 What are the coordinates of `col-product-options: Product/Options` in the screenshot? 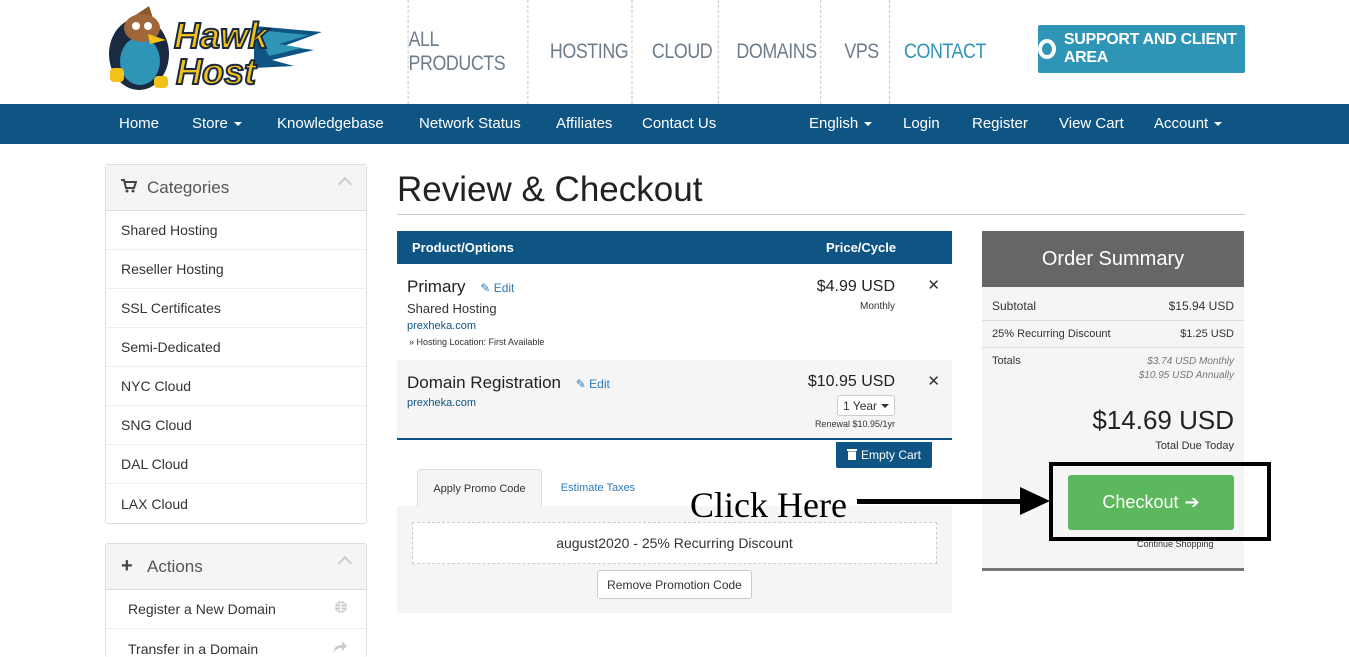 It's located at (463, 247).